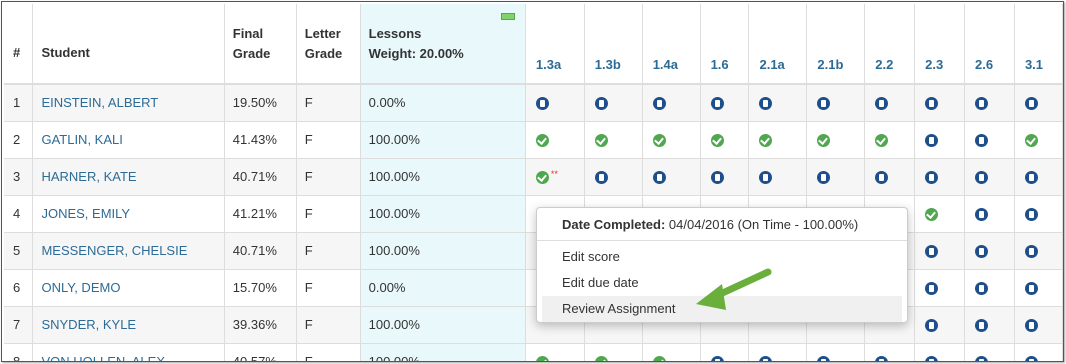 The width and height of the screenshot is (1066, 364). Describe the element at coordinates (88, 176) in the screenshot. I see `student-name: HARNER, KATE` at that location.